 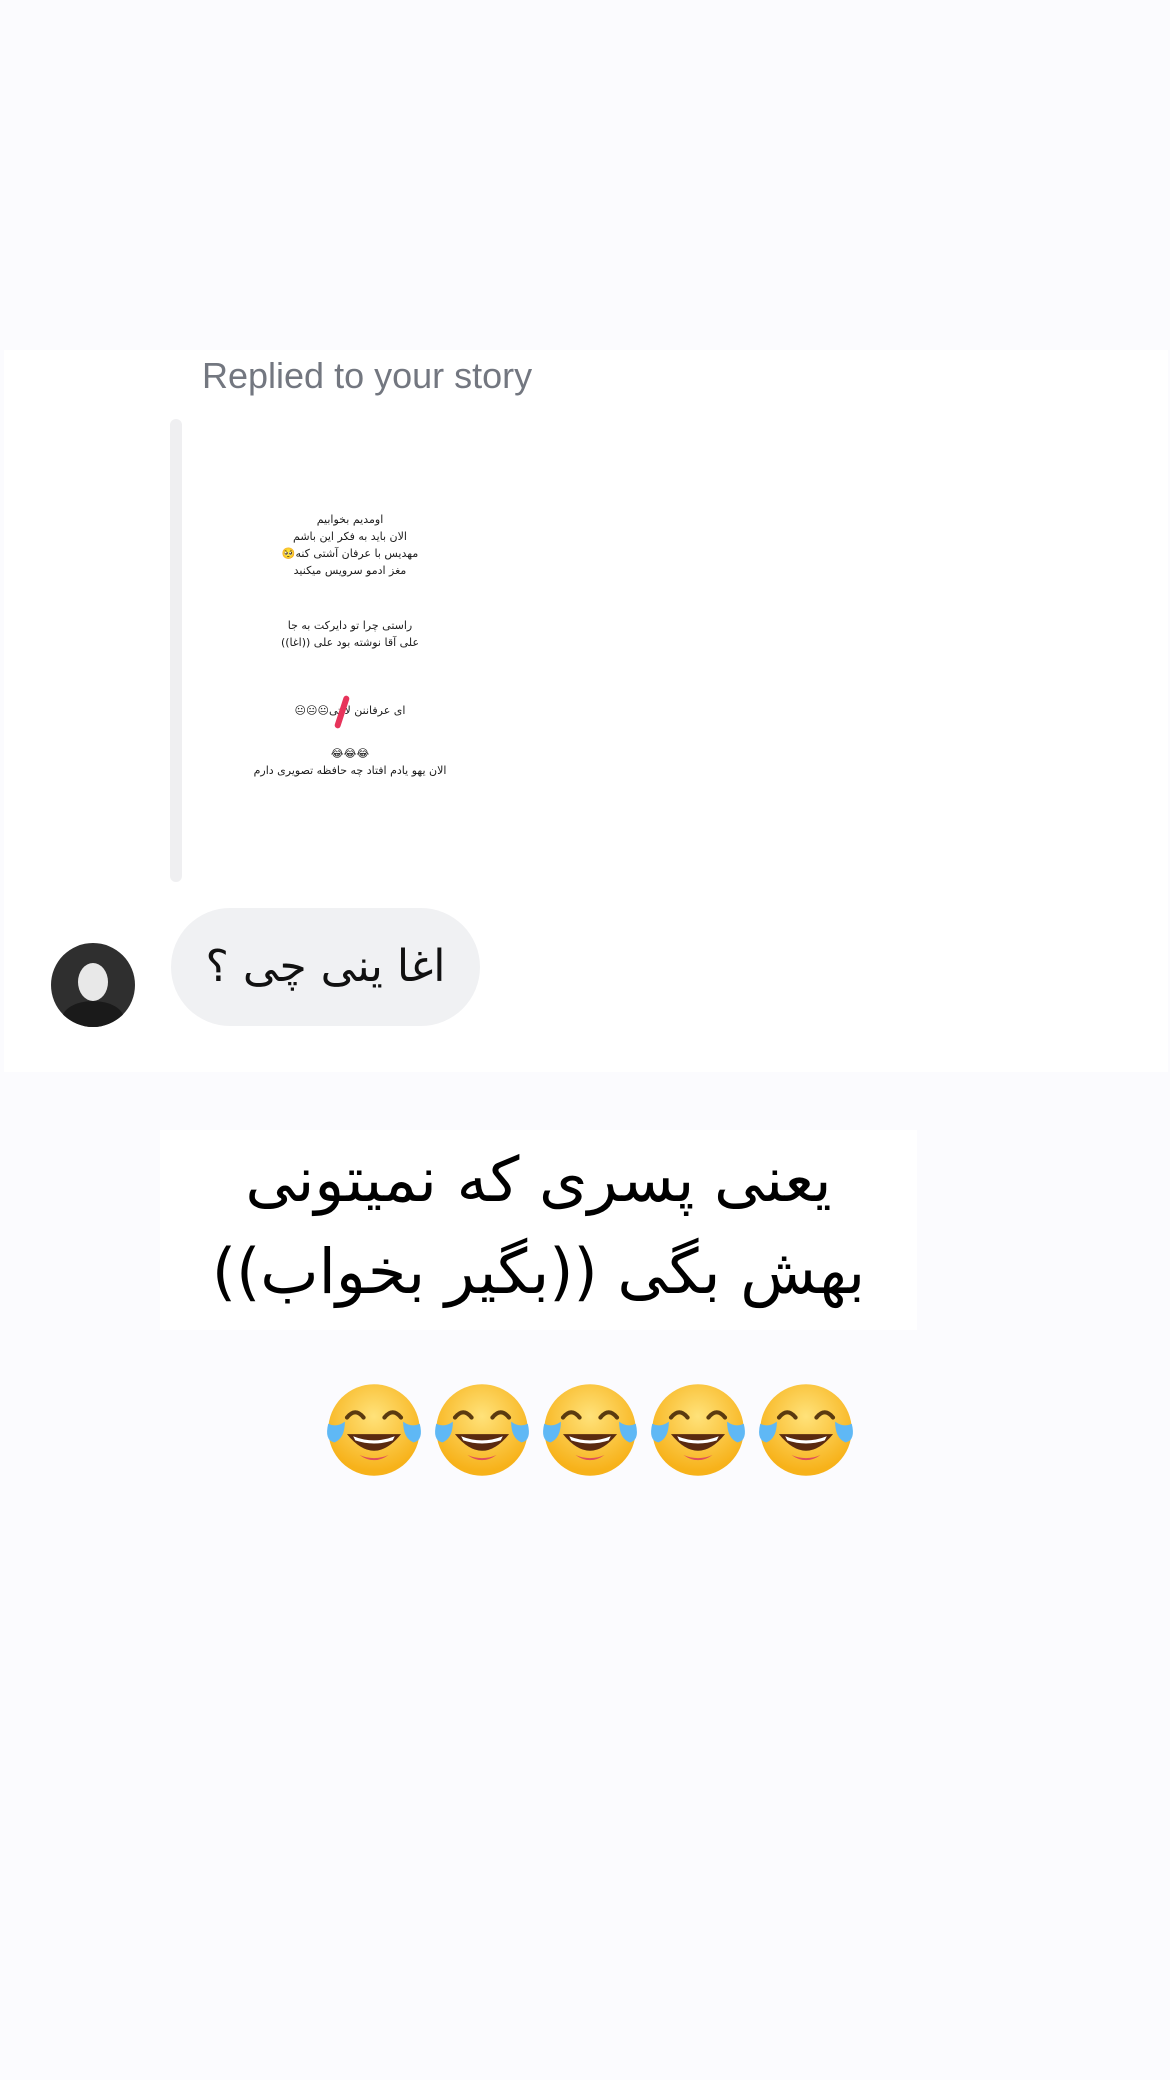 I want to click on message-text: اغا ینی چی ؟, so click(x=325, y=966).